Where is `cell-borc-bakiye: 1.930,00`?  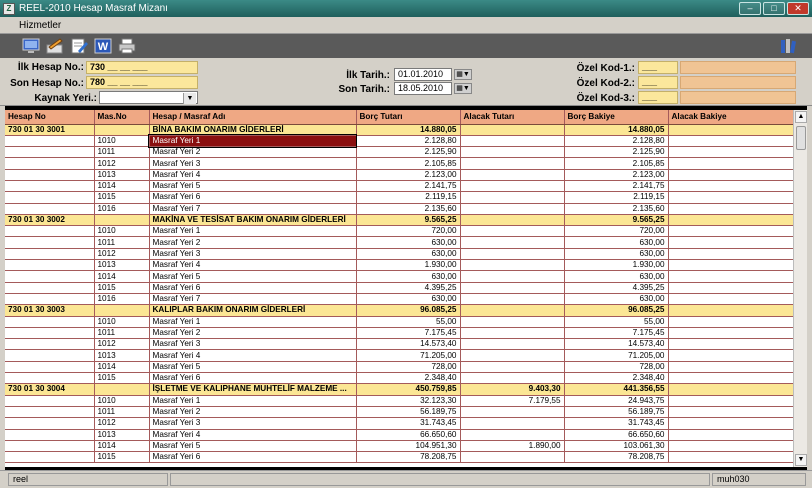
cell-borc-bakiye: 1.930,00 is located at coordinates (616, 265).